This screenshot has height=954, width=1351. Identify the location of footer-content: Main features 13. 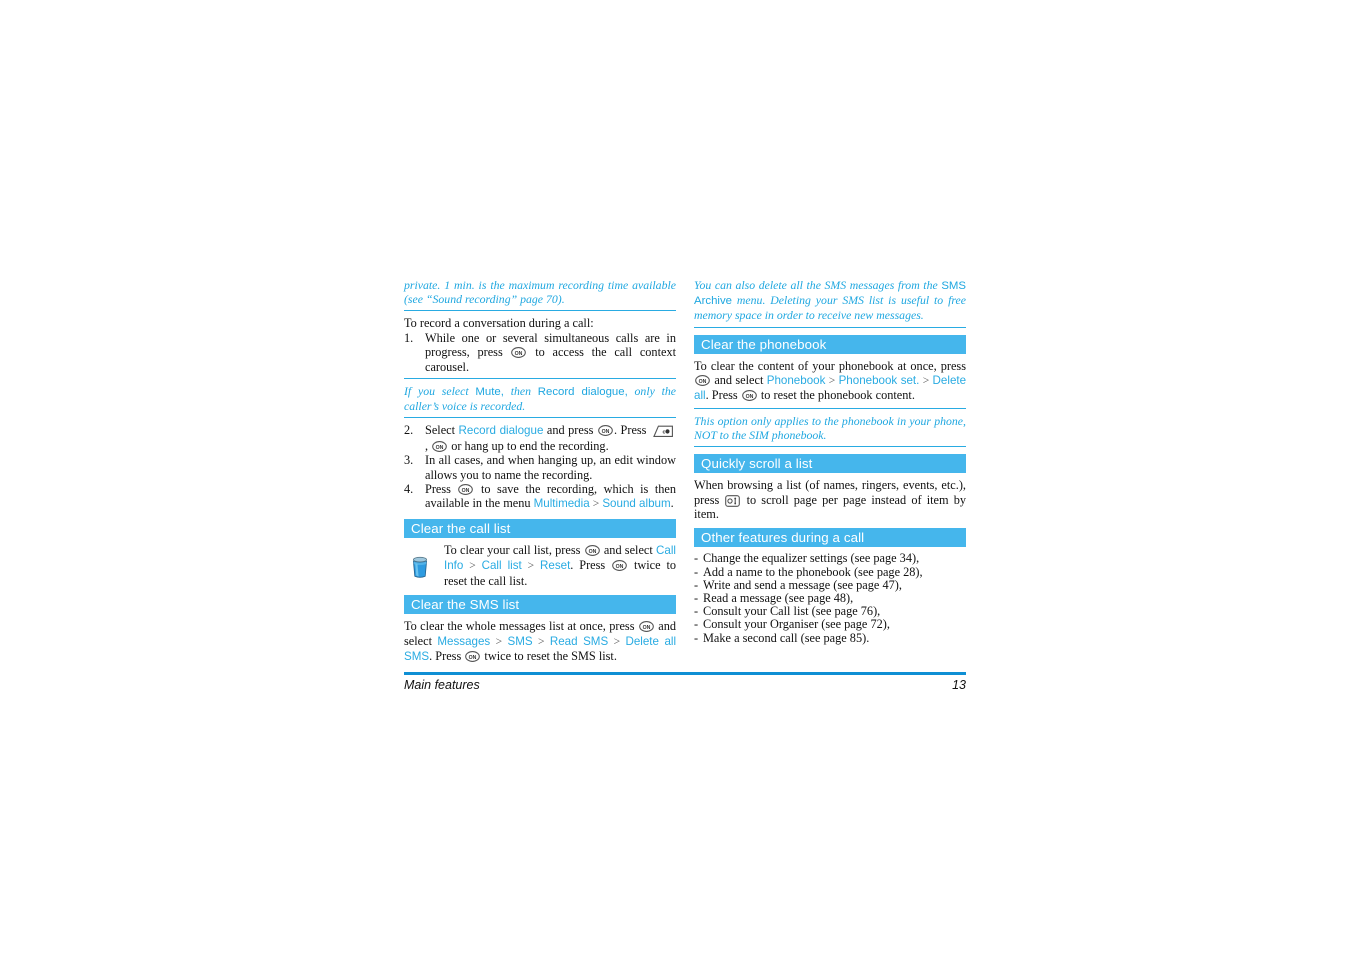
(685, 683).